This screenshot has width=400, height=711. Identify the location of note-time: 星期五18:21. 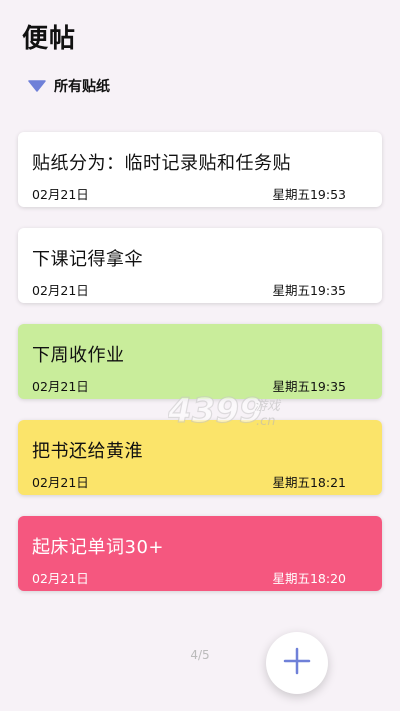
(309, 482).